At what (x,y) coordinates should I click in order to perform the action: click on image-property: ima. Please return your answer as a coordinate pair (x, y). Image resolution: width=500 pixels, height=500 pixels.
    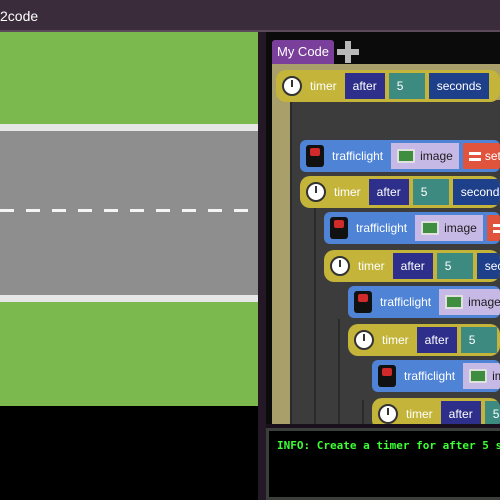
    Looking at the image, I should click on (481, 376).